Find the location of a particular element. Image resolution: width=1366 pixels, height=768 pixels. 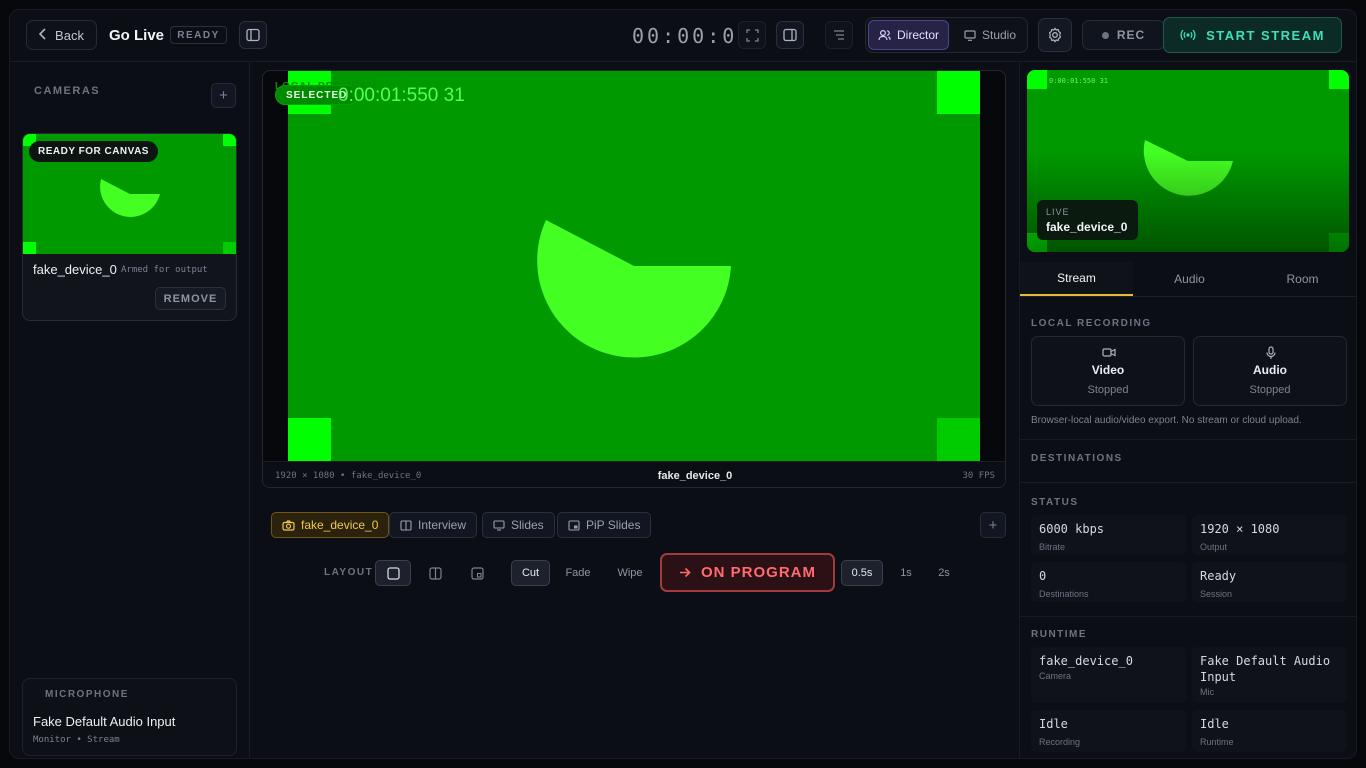

stat-label: Runtime is located at coordinates (1217, 742).